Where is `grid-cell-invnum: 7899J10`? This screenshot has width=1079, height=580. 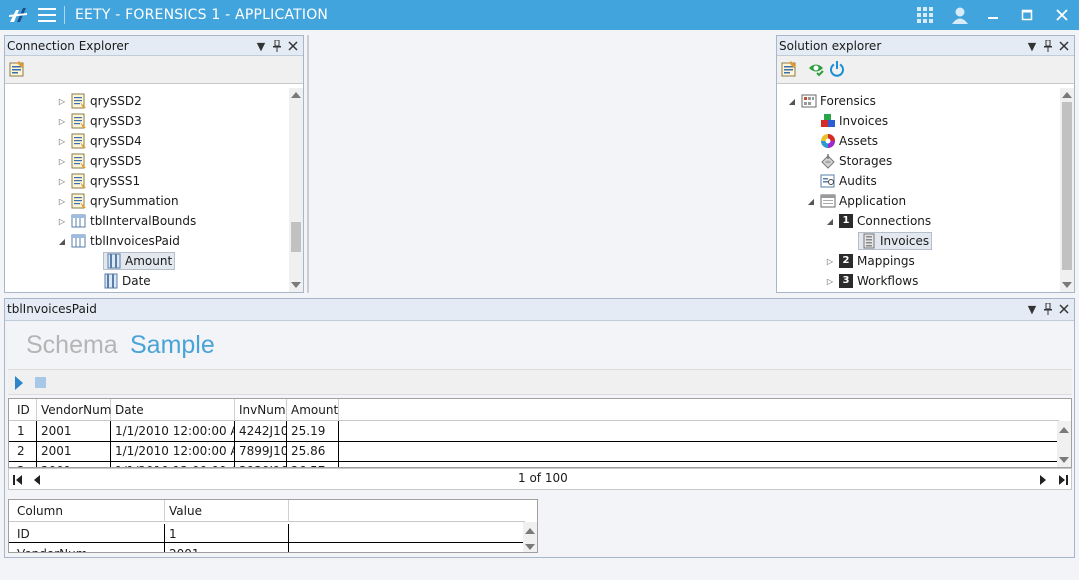 grid-cell-invnum: 7899J10 is located at coordinates (261, 451).